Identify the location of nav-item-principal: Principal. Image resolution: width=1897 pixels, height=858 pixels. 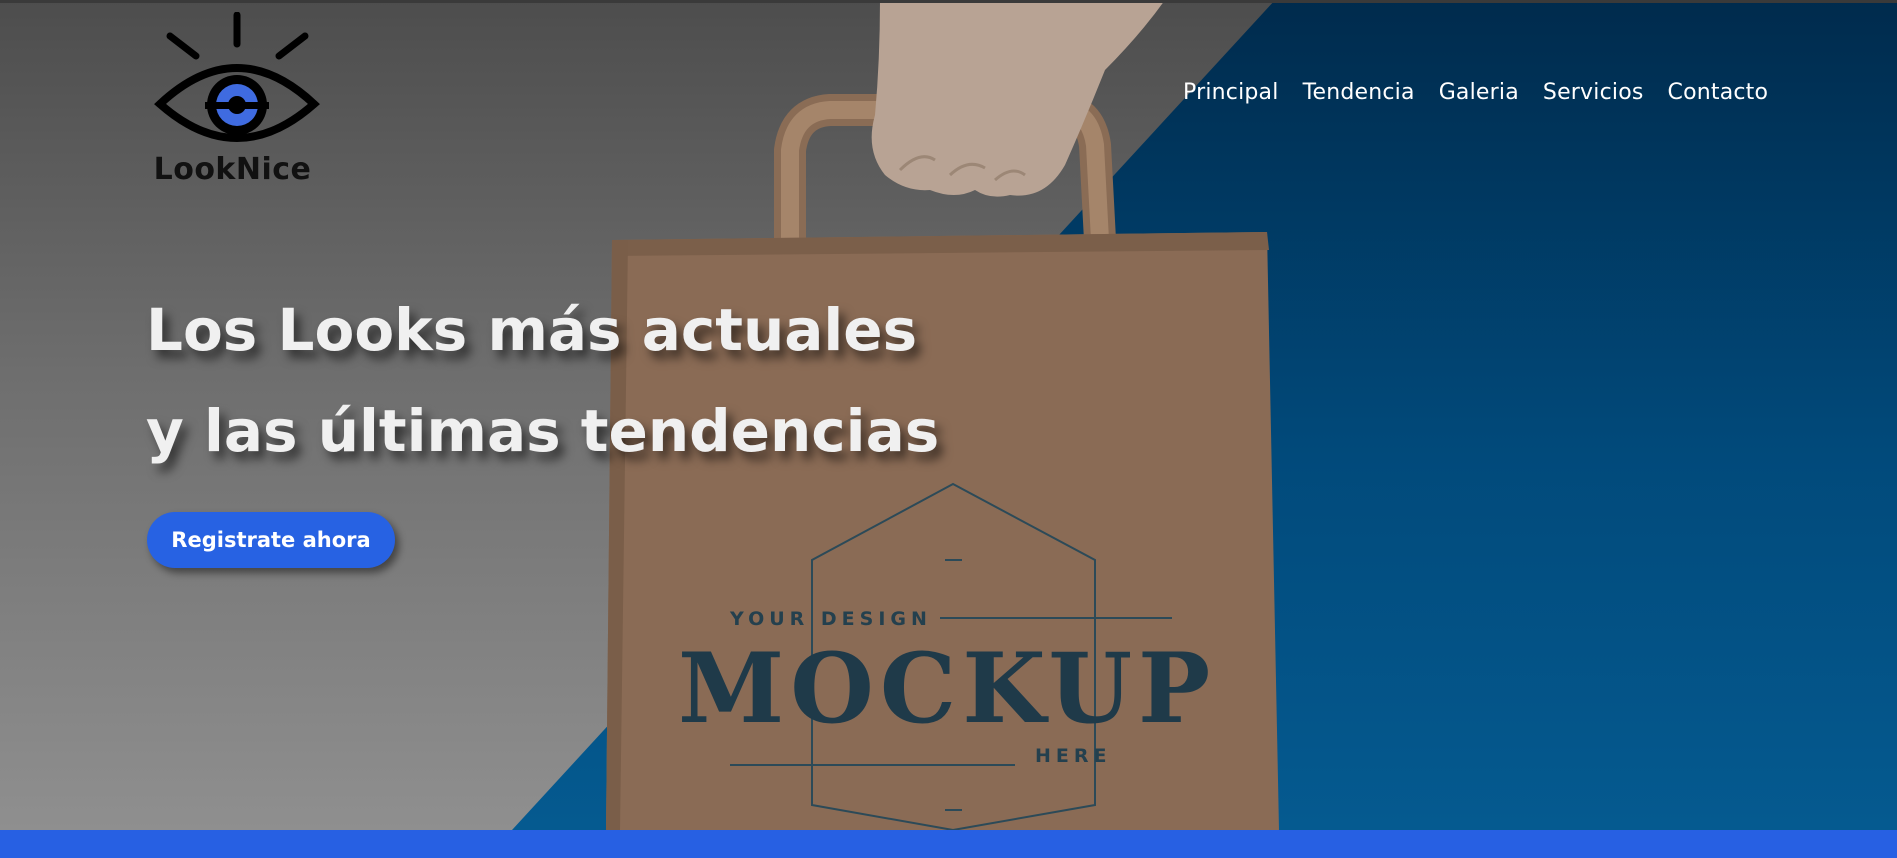
(1231, 92).